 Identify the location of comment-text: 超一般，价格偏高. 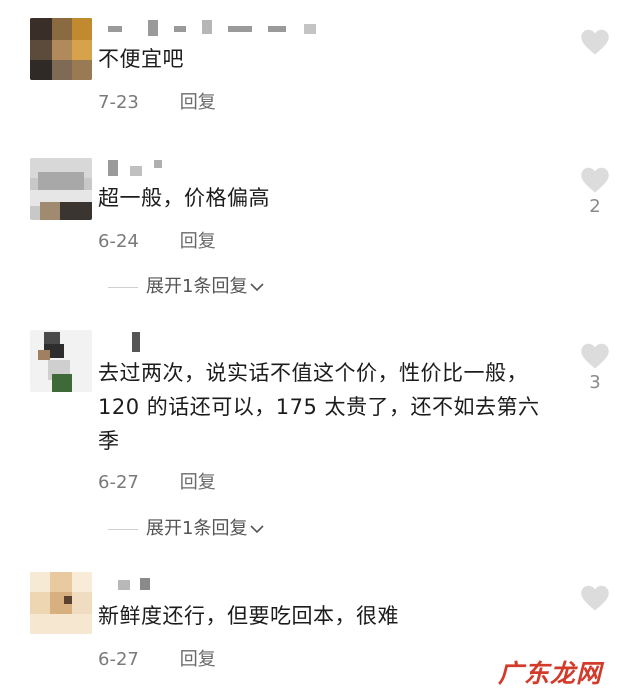
(184, 198).